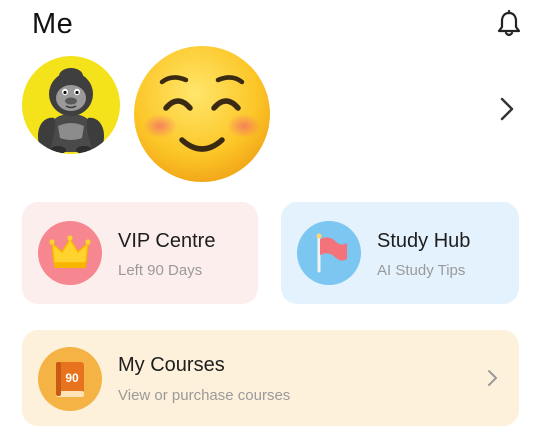  Describe the element at coordinates (167, 241) in the screenshot. I see `vip-centre-title: VIP Centre` at that location.